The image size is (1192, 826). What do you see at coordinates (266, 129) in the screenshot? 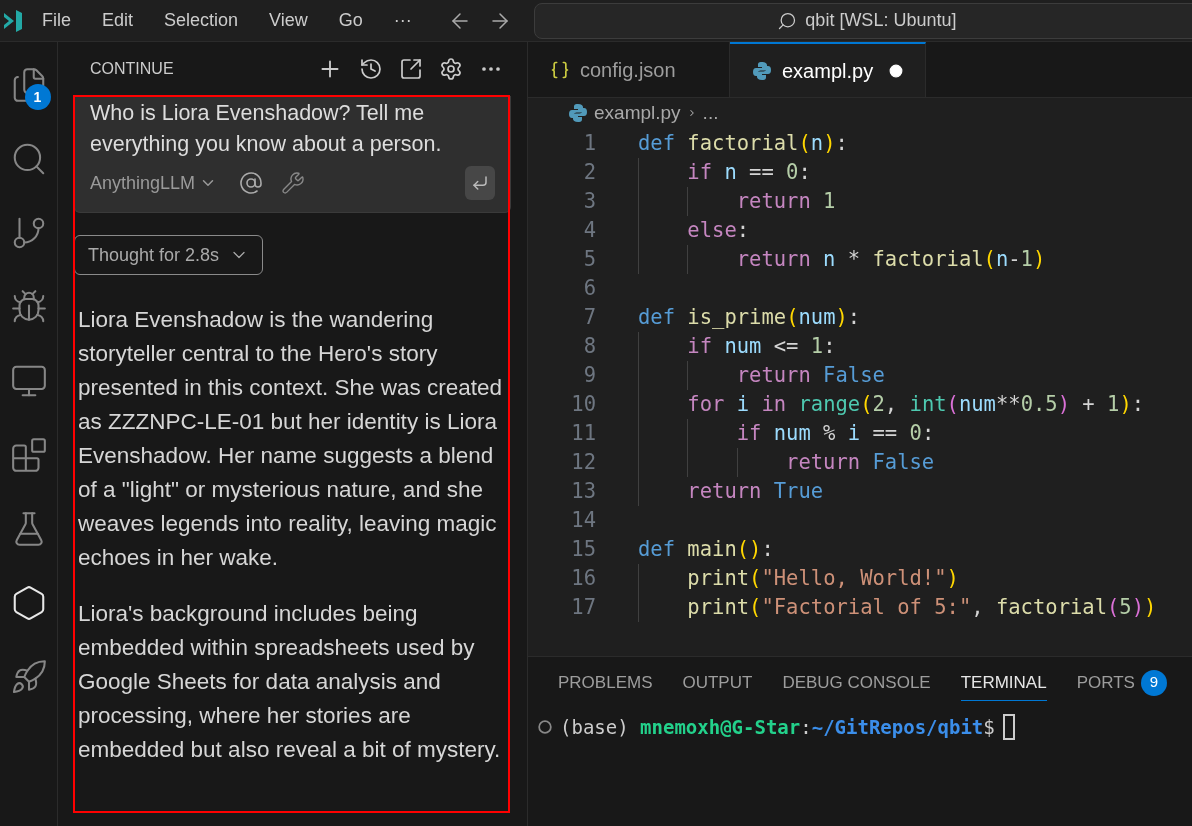
I see `prompt-text: Who is Liora Evenshadow? Tell me everything you know about a person.` at bounding box center [266, 129].